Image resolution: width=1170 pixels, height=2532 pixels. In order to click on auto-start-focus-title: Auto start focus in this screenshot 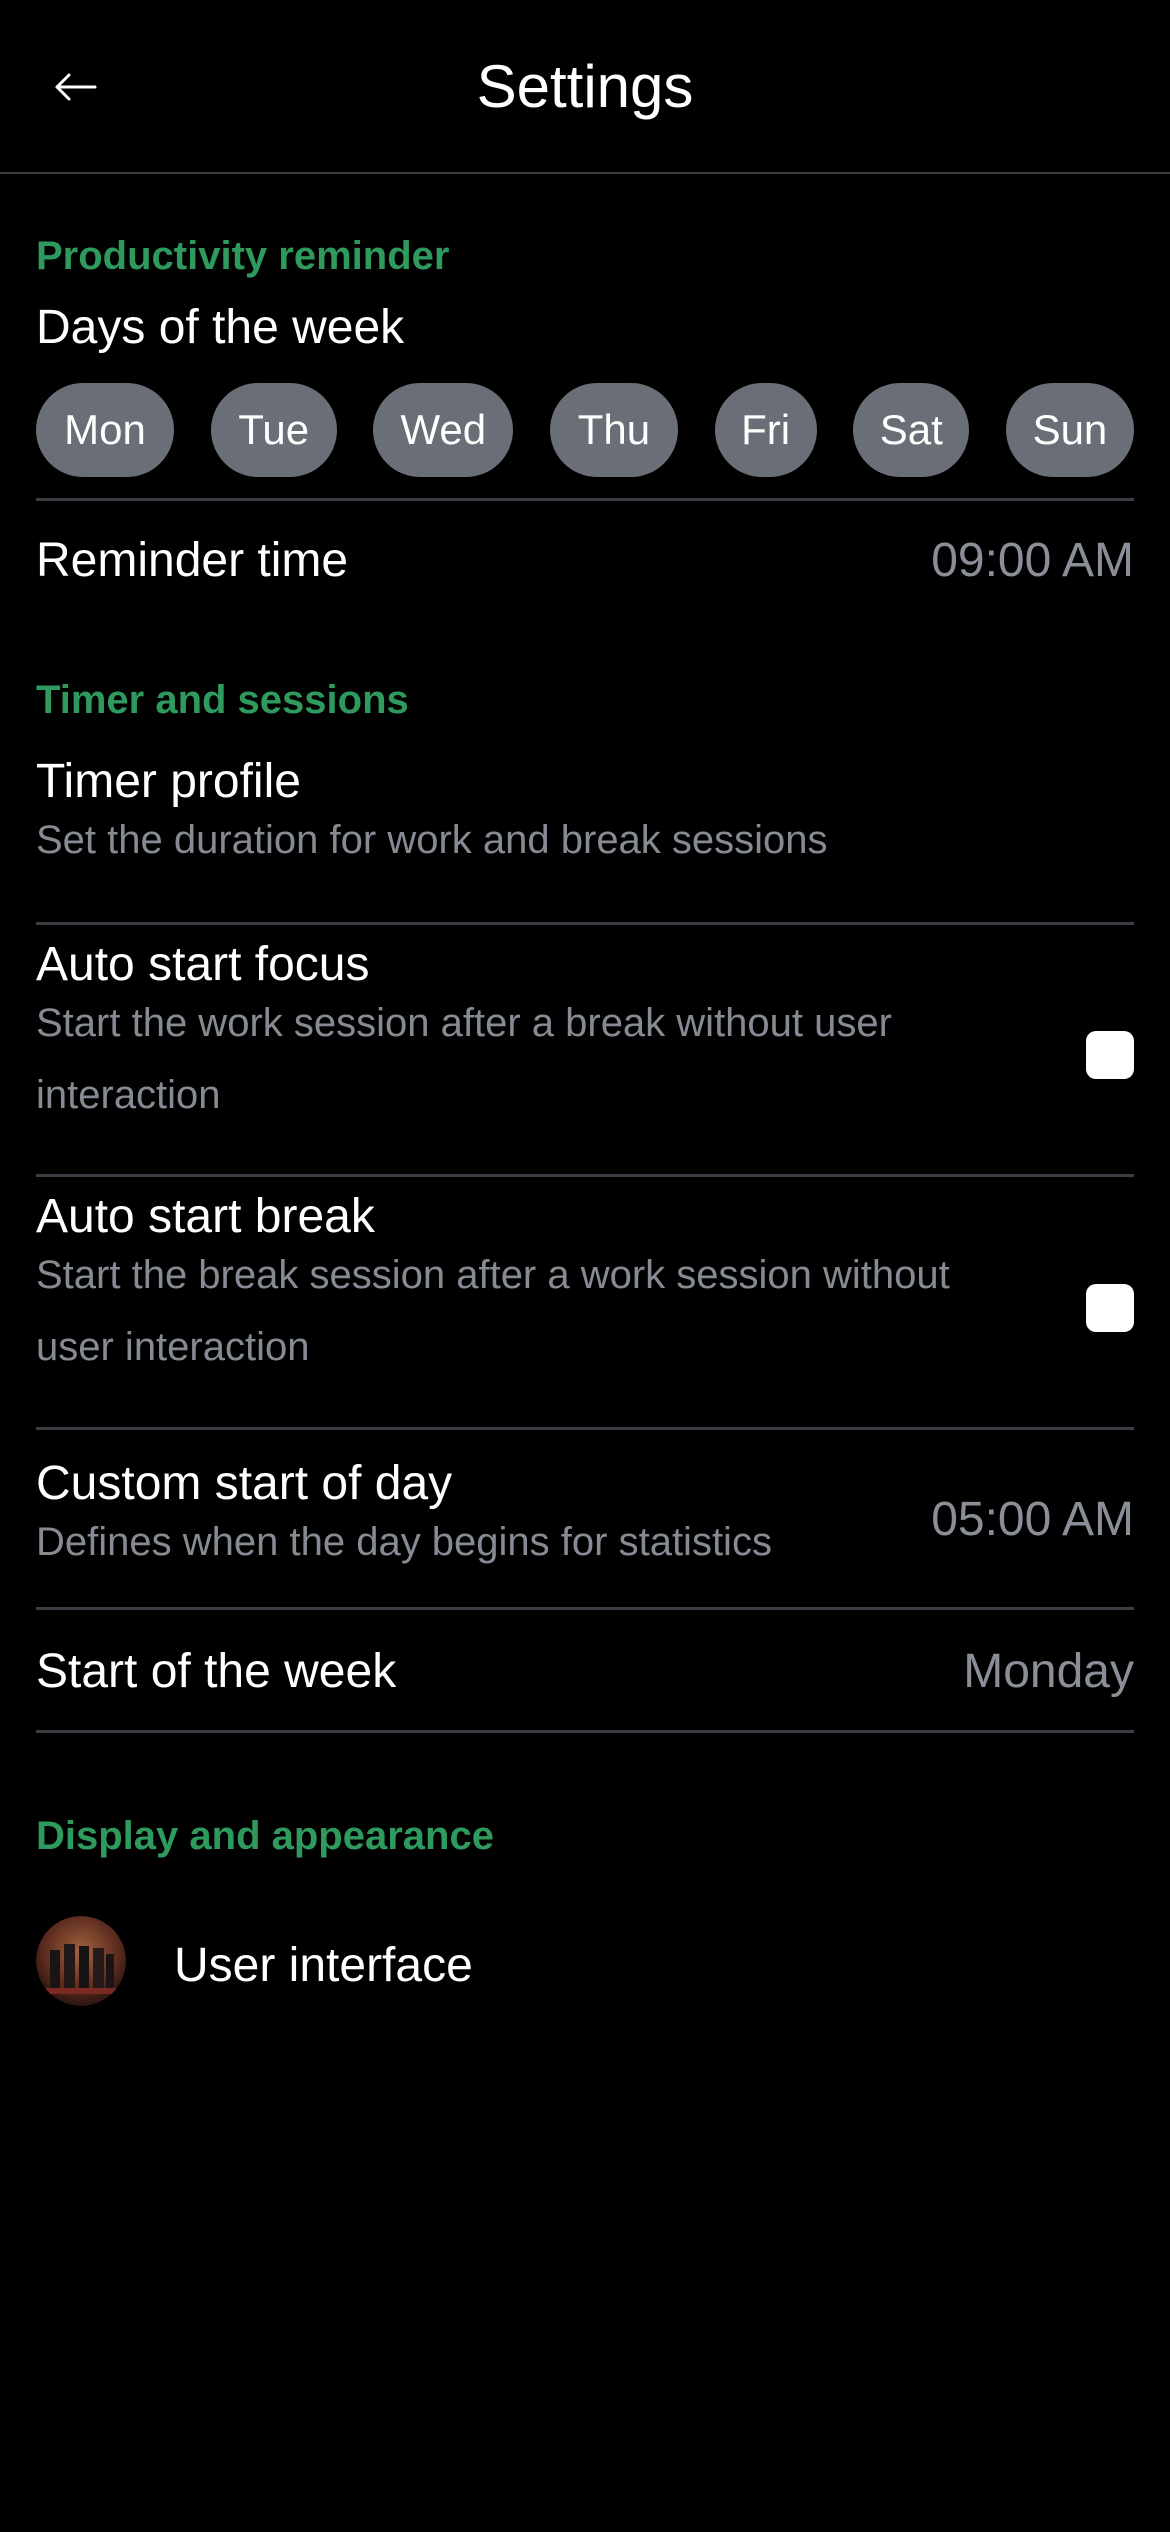, I will do `click(203, 964)`.